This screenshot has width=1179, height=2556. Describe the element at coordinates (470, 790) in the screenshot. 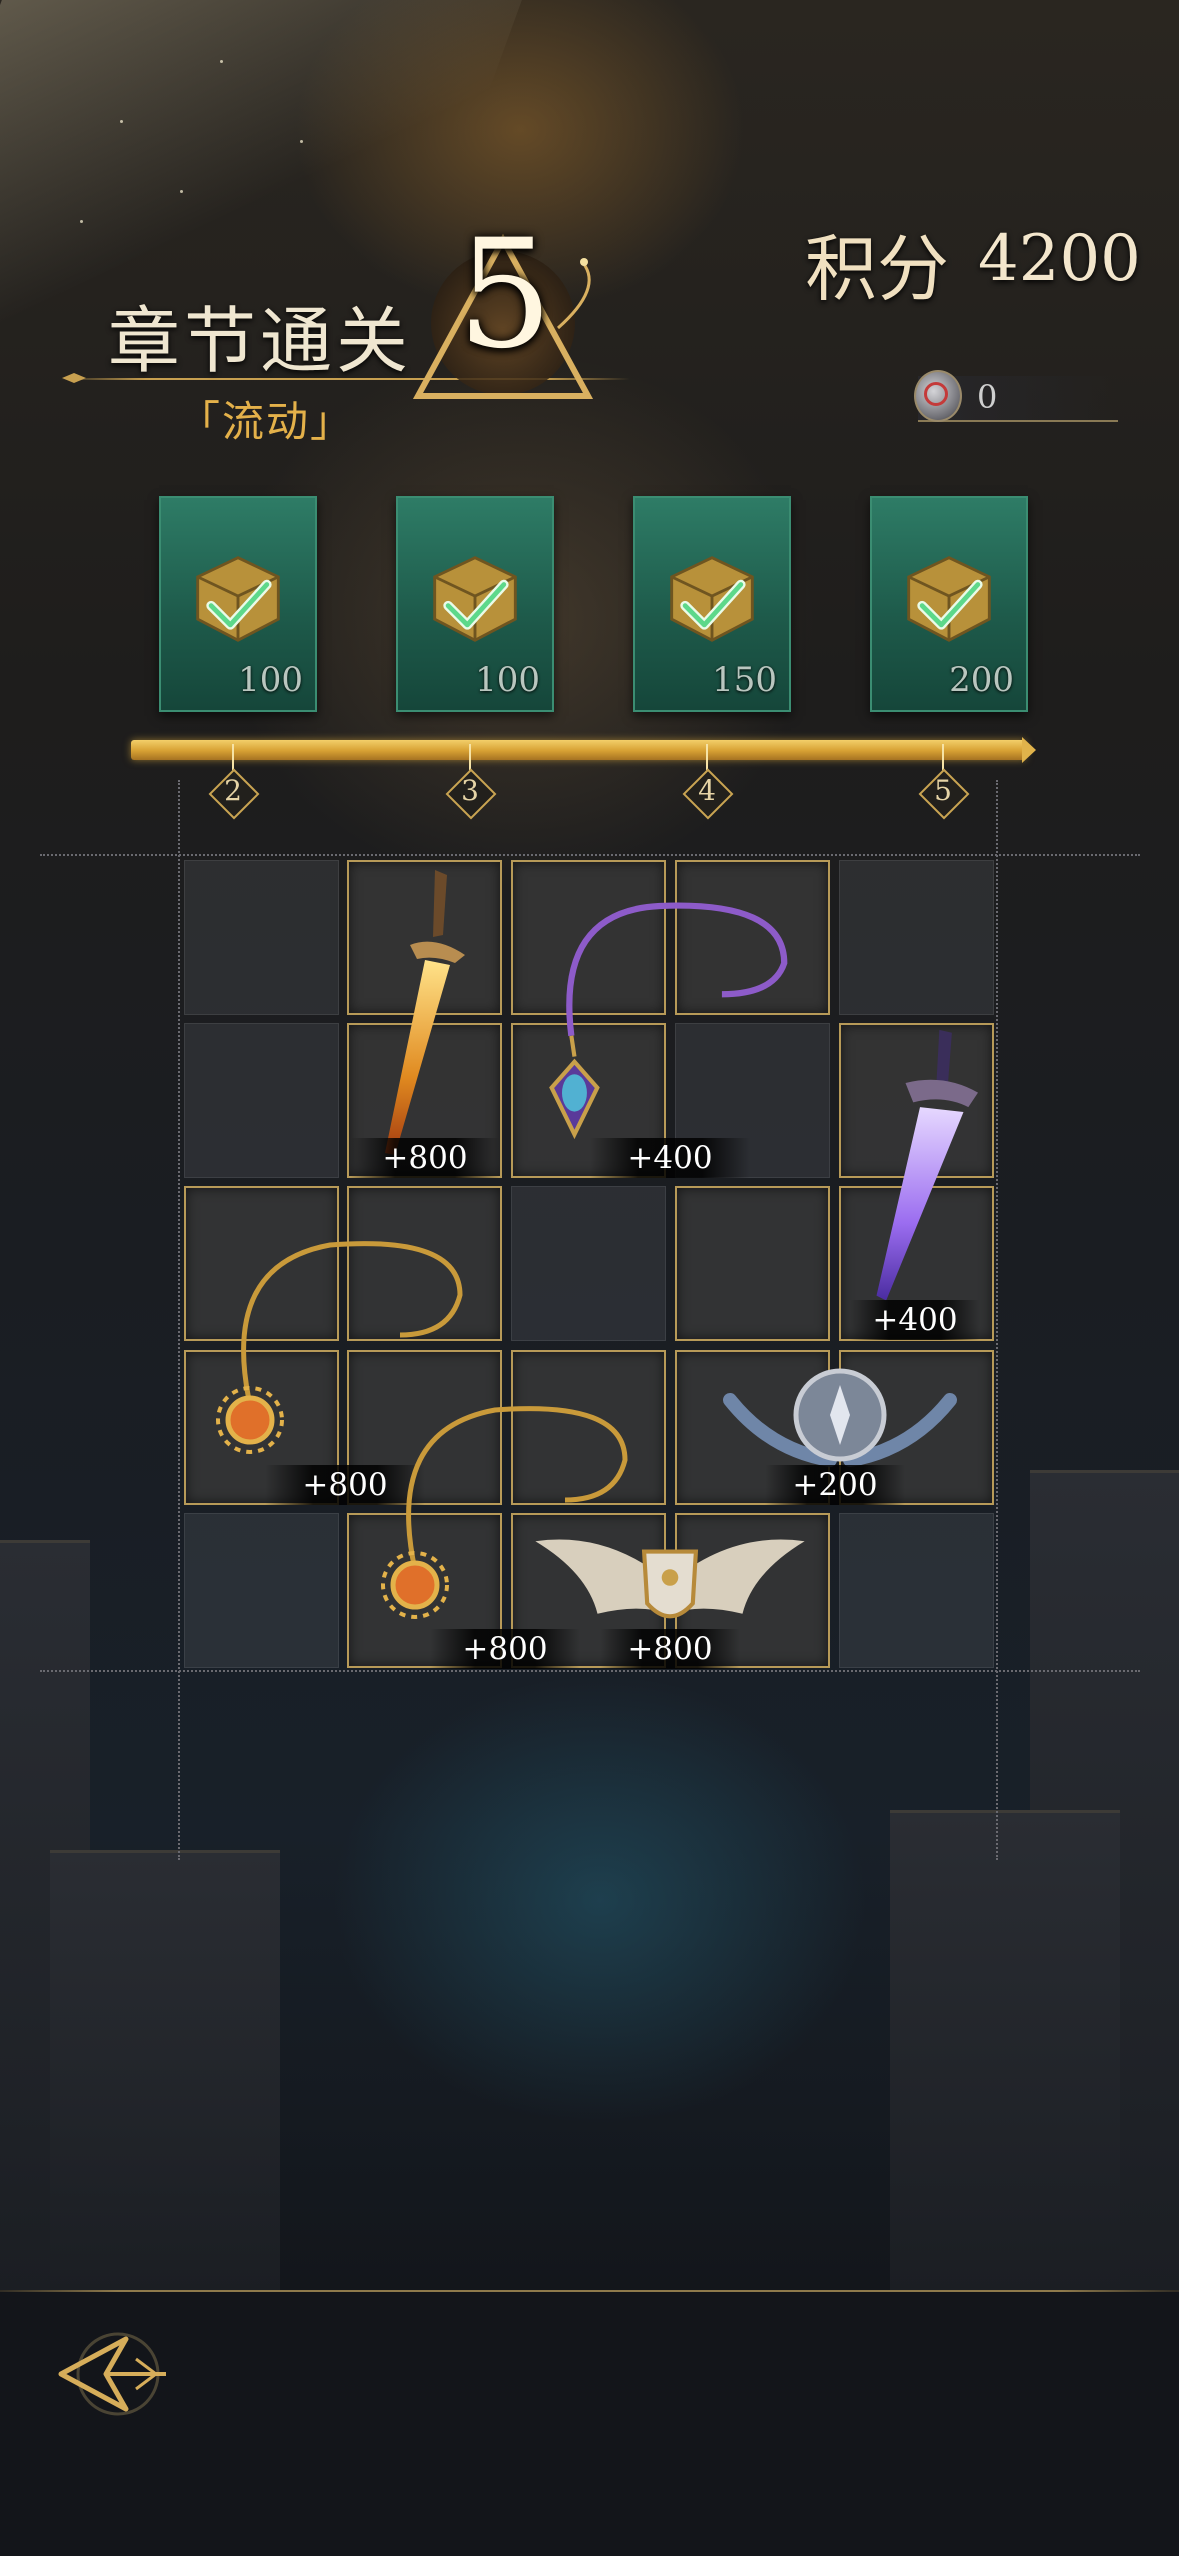

I see `marker-number: 3` at that location.